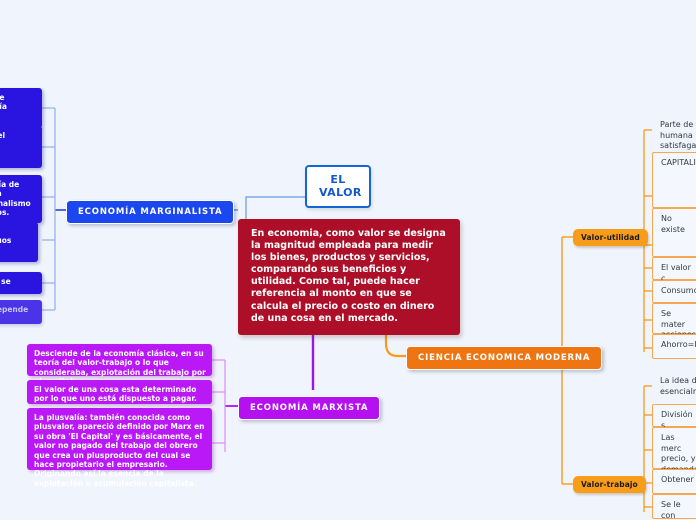  Describe the element at coordinates (674, 136) in the screenshot. I see `leaf-valor-utilidad-1: Parte de humana satisfaga` at that location.